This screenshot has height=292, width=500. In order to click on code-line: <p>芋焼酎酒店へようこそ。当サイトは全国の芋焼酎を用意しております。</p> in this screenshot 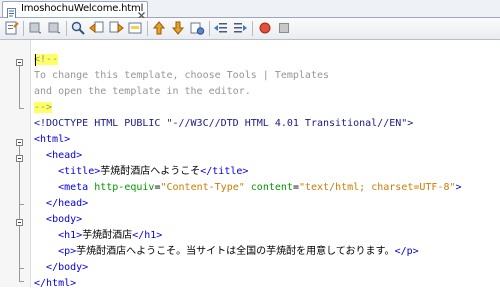, I will do `click(226, 252)`.